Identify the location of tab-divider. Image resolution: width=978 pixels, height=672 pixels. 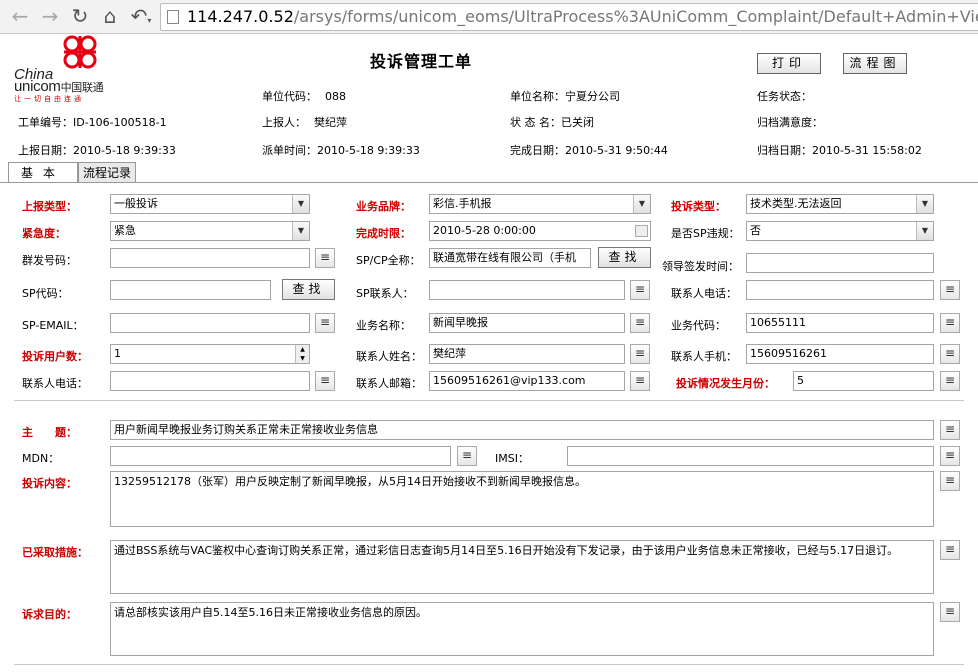
(489, 182).